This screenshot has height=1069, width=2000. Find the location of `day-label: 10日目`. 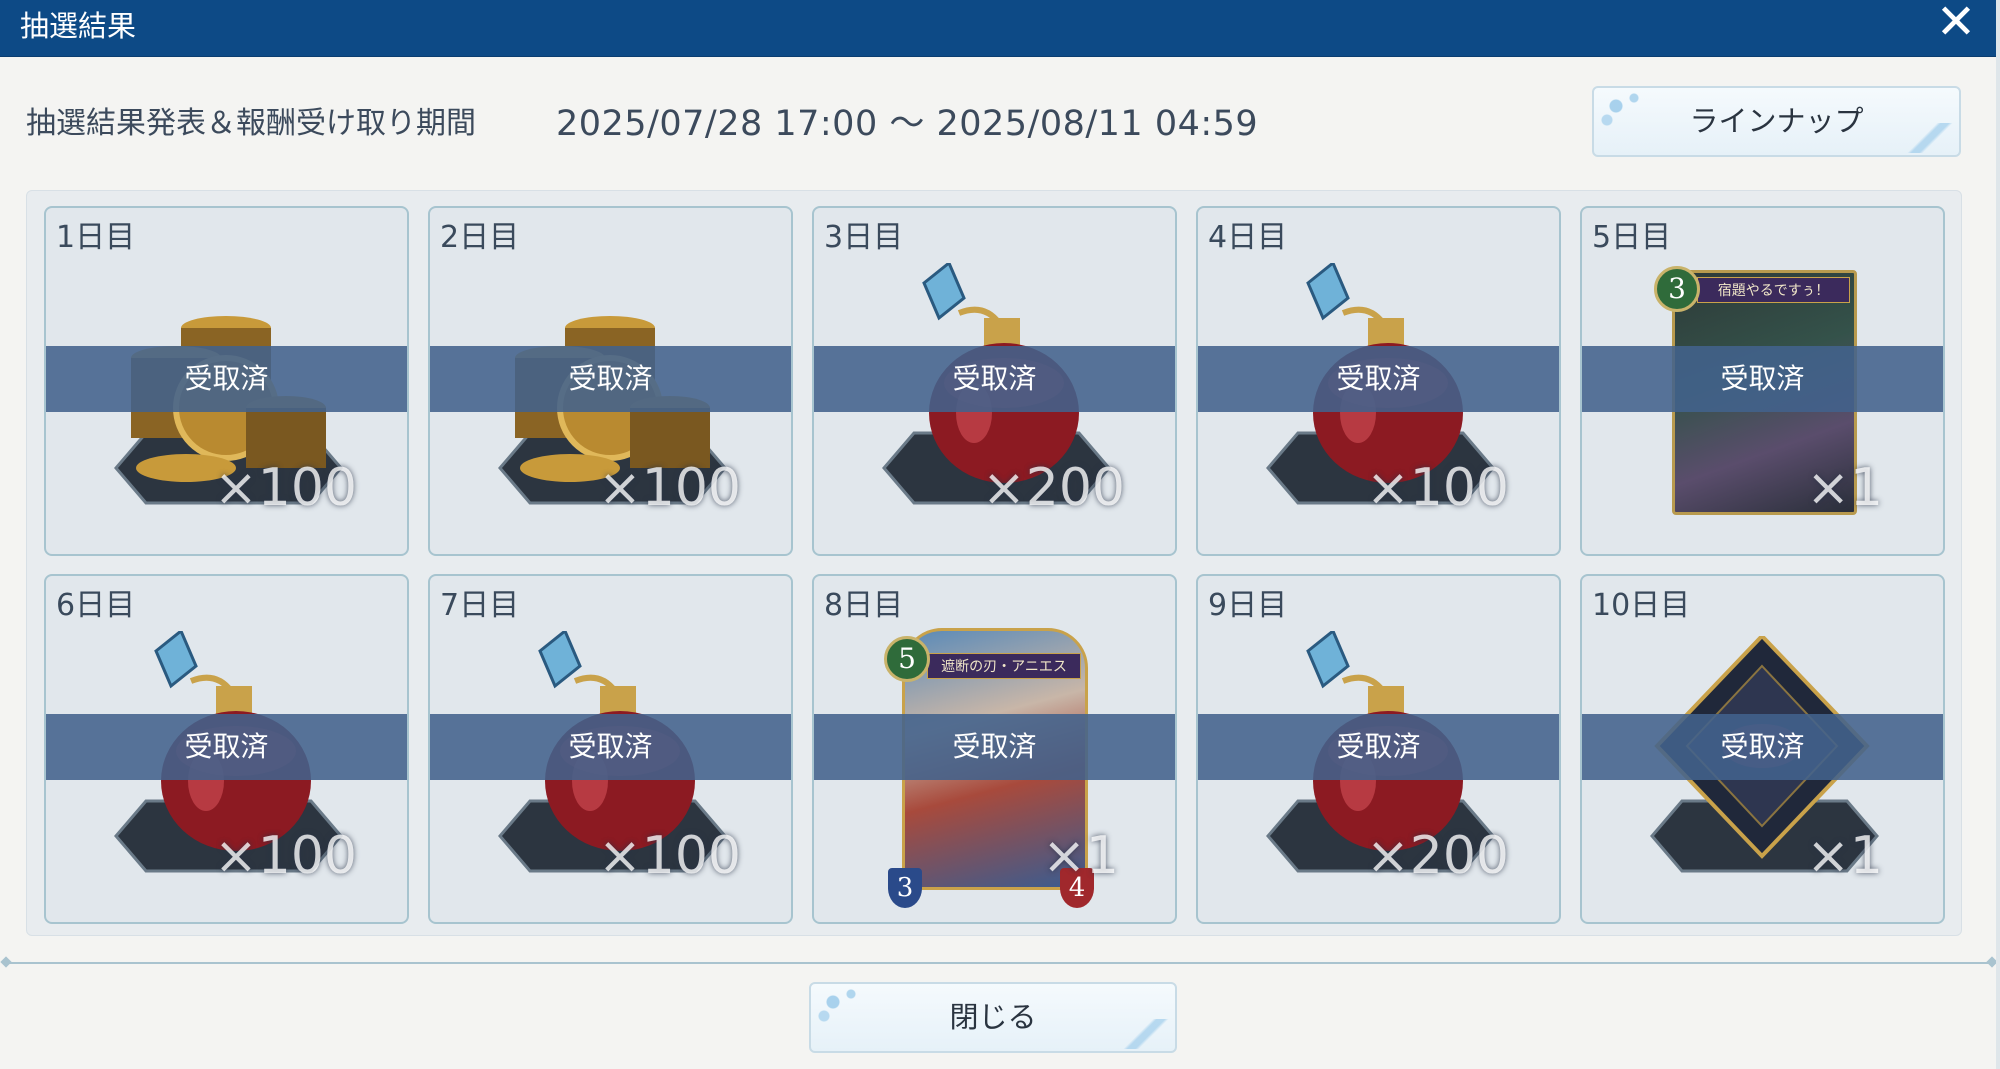

day-label: 10日目 is located at coordinates (1641, 605).